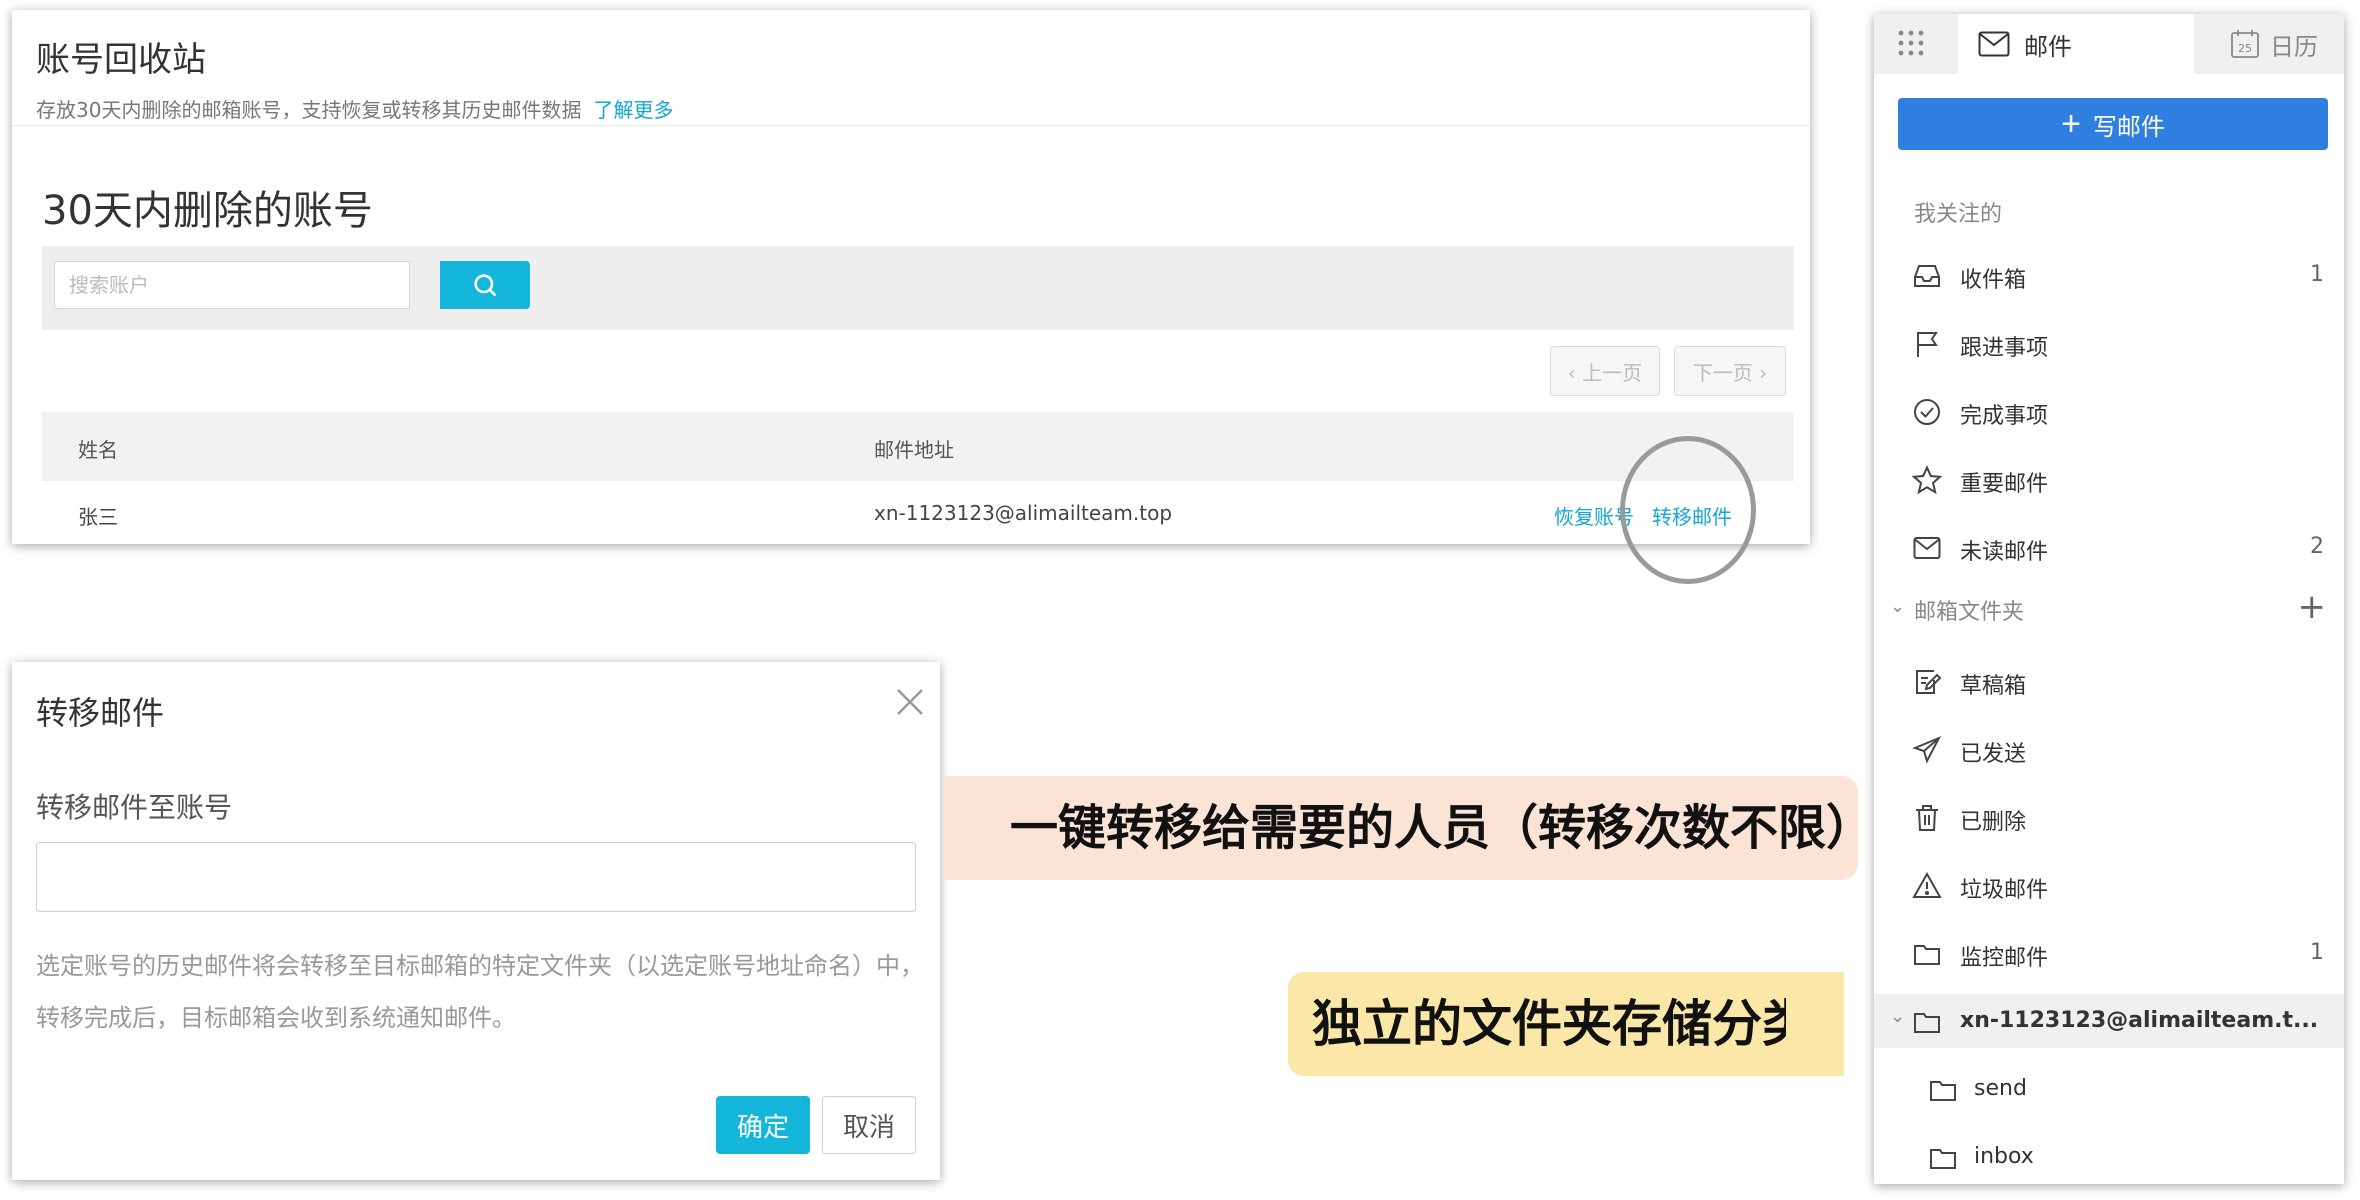 This screenshot has width=2360, height=1200. I want to click on row-email: xn-1123123@alimailteam.top, so click(1023, 513).